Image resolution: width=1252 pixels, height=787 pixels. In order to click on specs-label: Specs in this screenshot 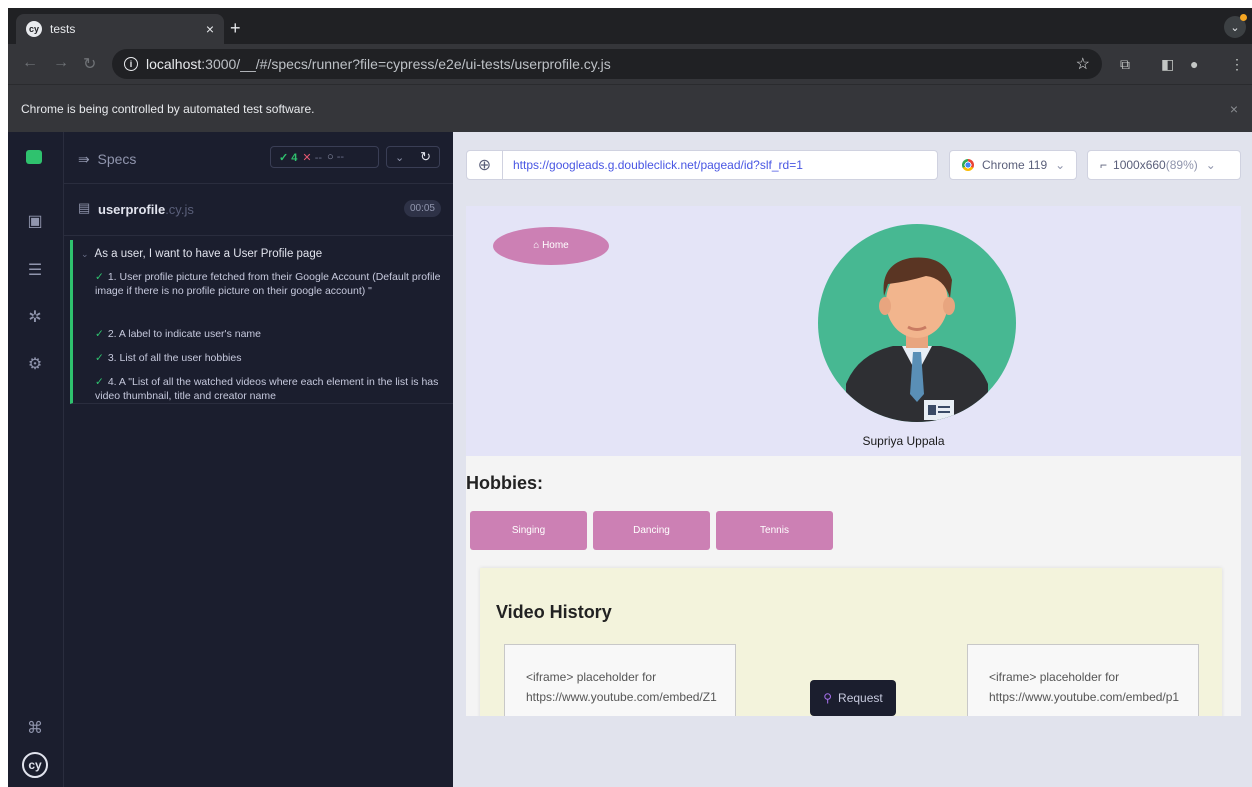, I will do `click(117, 159)`.